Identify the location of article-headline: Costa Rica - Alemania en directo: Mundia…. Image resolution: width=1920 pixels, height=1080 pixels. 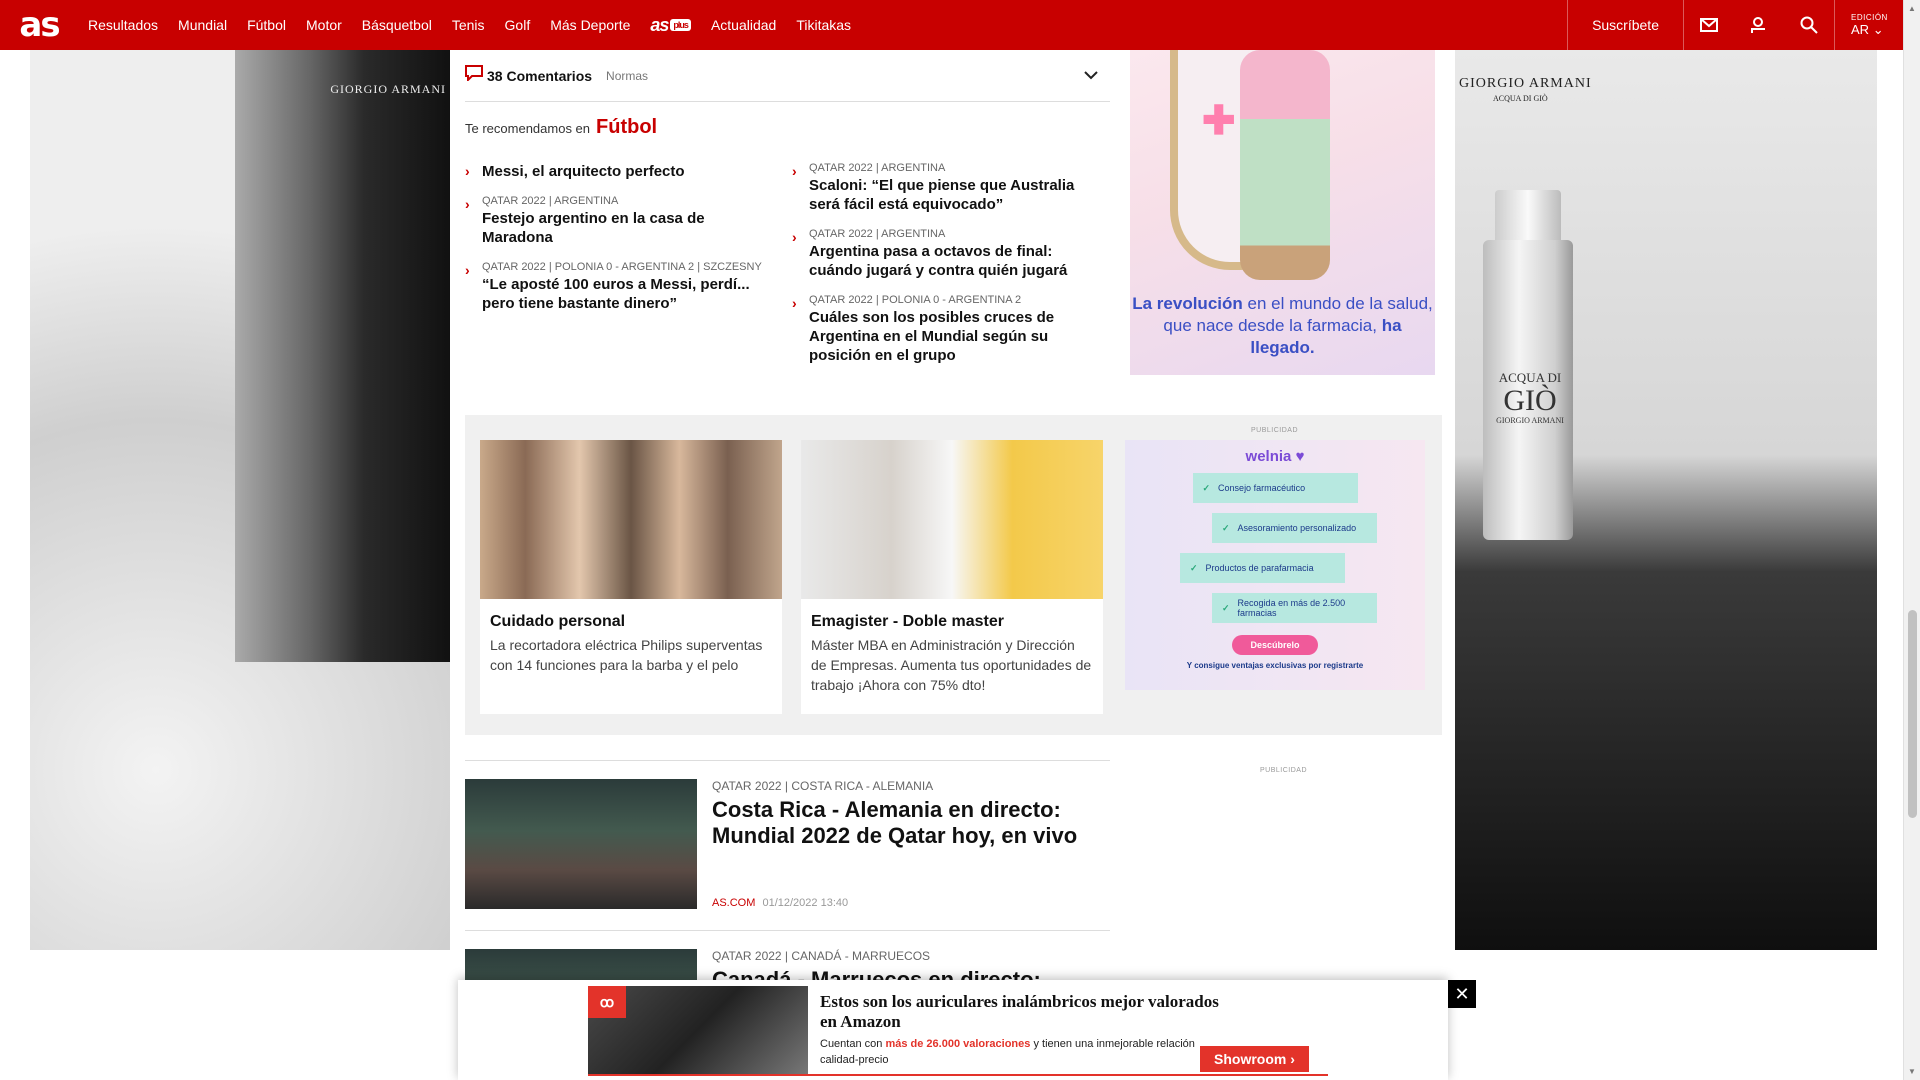
(907, 823).